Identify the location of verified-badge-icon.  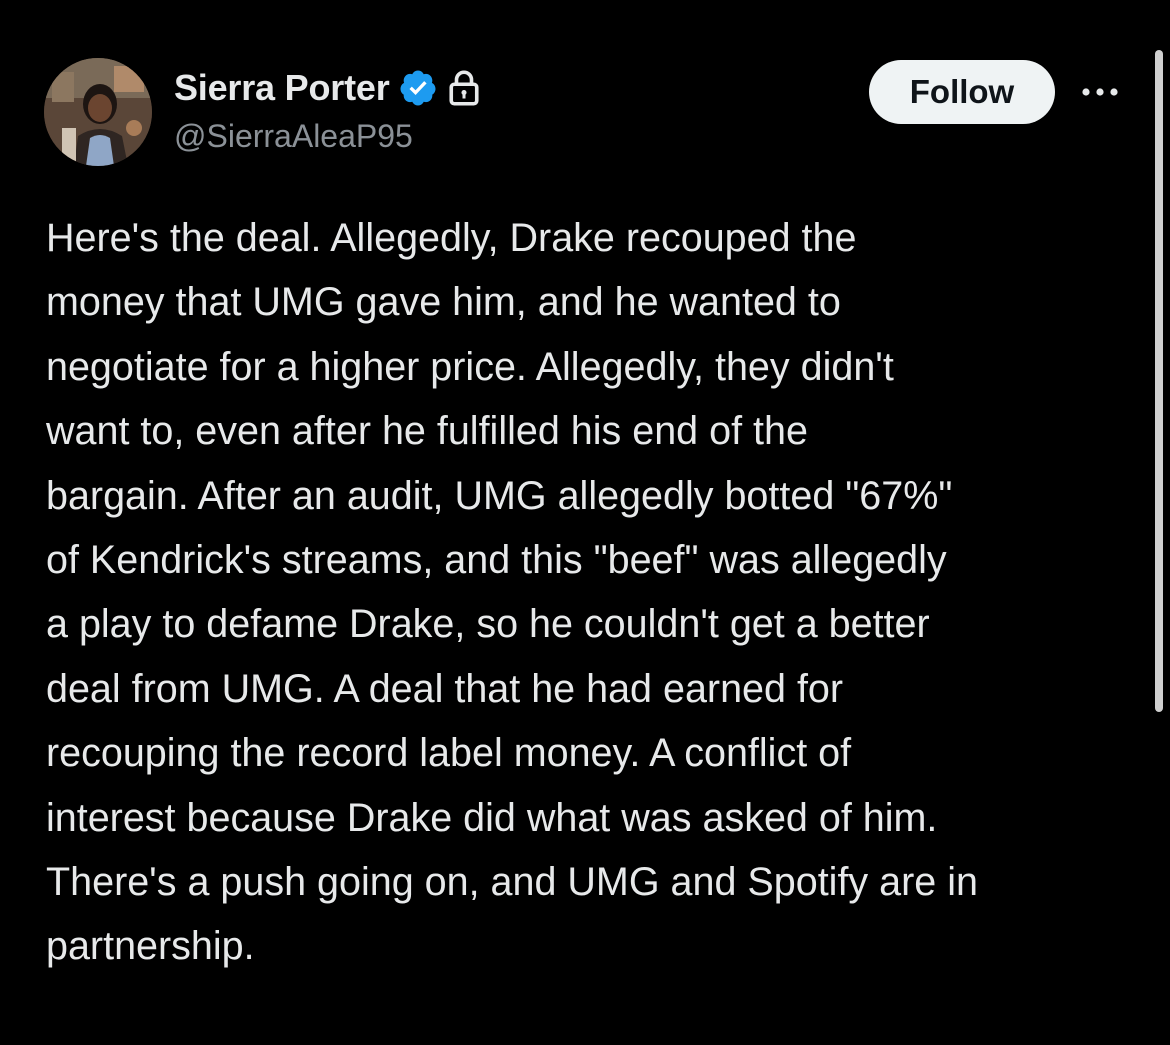
(418, 88).